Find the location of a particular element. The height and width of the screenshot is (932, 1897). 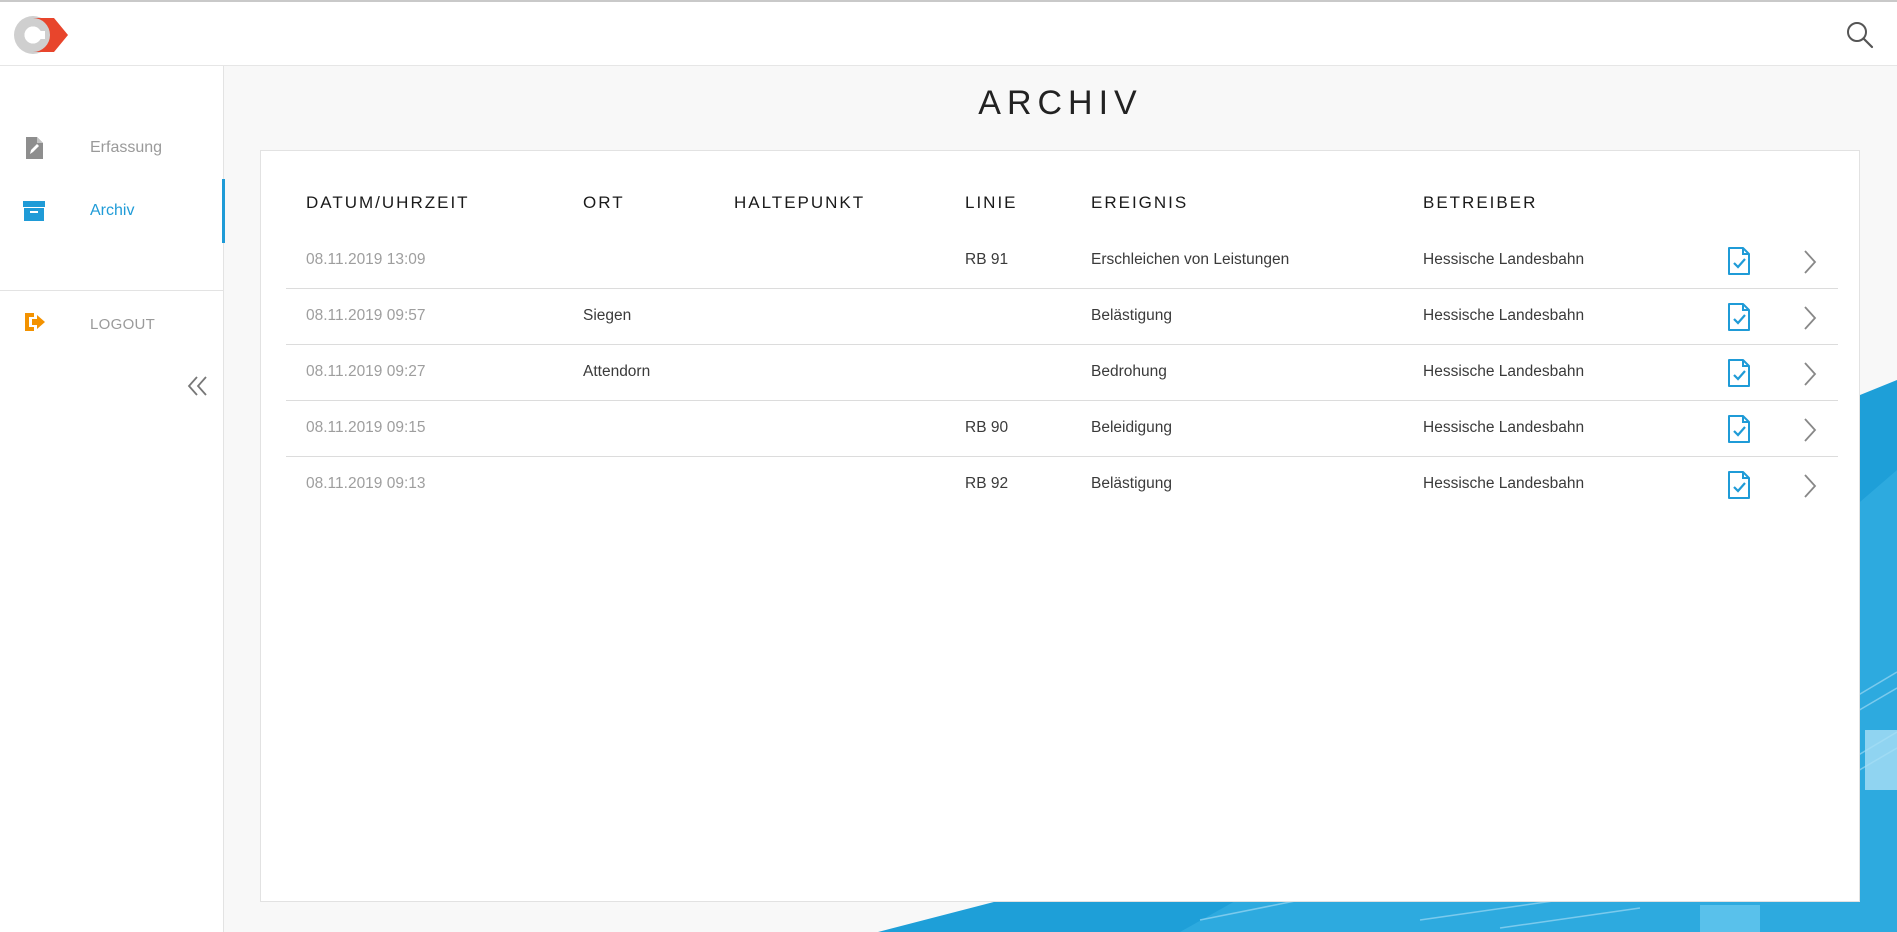

active-indicator is located at coordinates (223, 211).